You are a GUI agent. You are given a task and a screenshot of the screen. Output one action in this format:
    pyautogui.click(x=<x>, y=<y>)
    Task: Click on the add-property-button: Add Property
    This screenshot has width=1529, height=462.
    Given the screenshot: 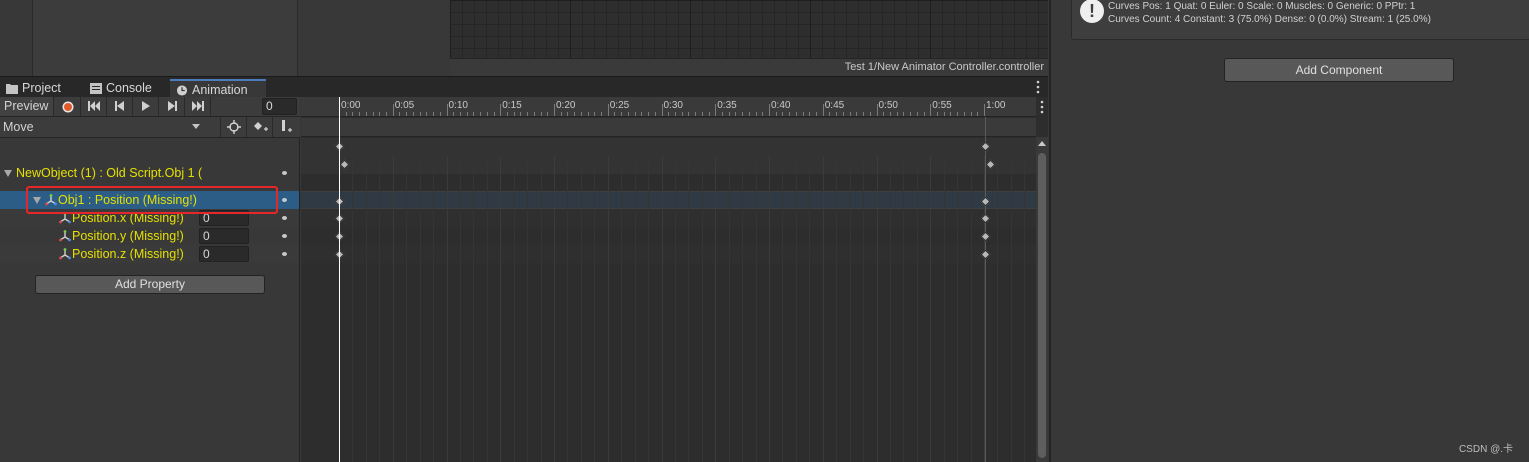 What is the action you would take?
    pyautogui.click(x=150, y=284)
    